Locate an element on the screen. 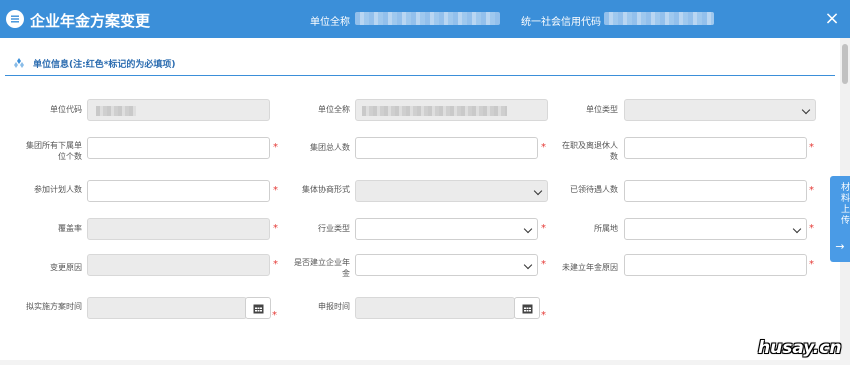  dialog-title: 企业年金方案变更 is located at coordinates (90, 21).